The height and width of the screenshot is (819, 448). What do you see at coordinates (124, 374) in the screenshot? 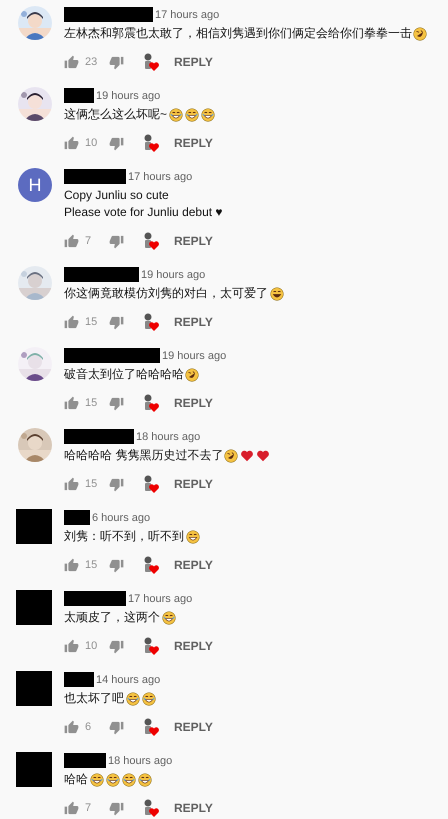
I see `comment-text: 破音太到位了哈哈哈哈` at bounding box center [124, 374].